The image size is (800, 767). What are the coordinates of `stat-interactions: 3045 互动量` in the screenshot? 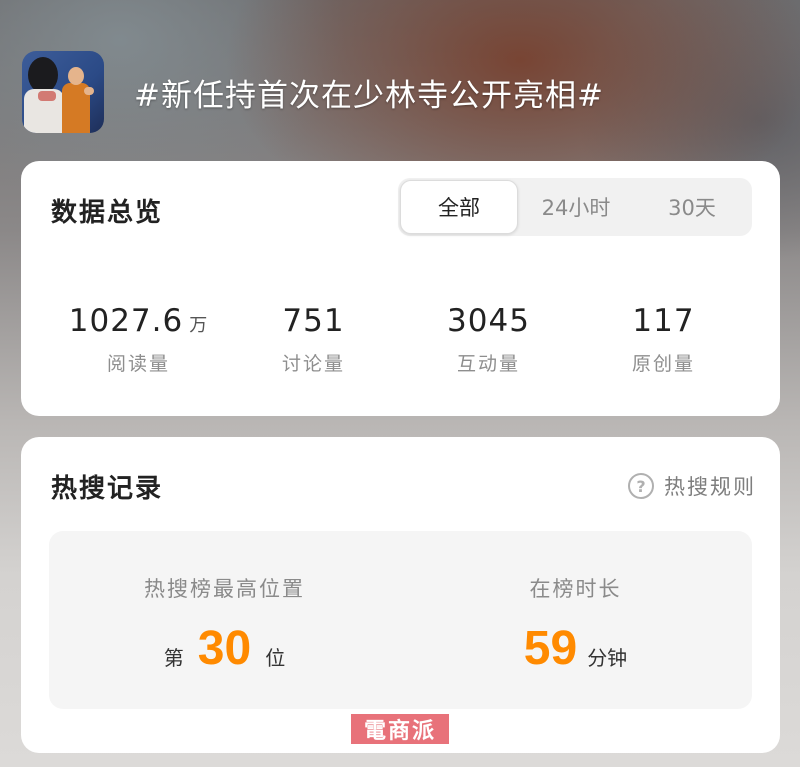 It's located at (488, 338).